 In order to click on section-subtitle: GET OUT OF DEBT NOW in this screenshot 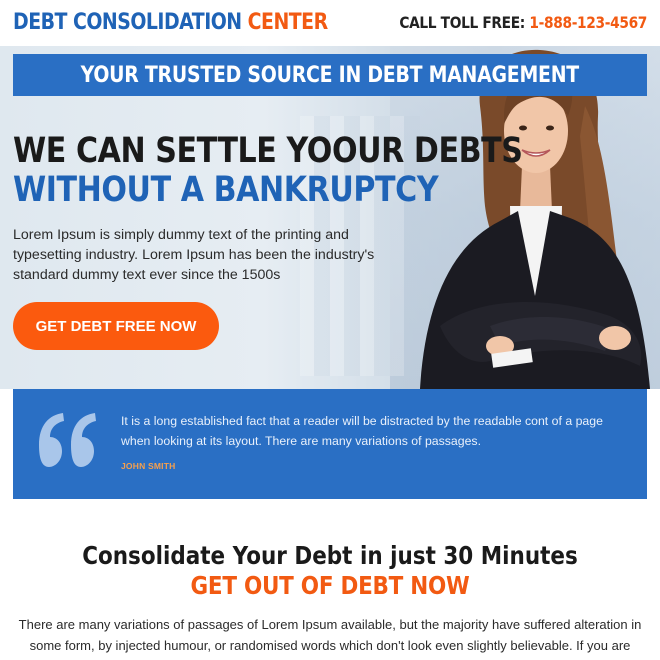, I will do `click(330, 585)`.